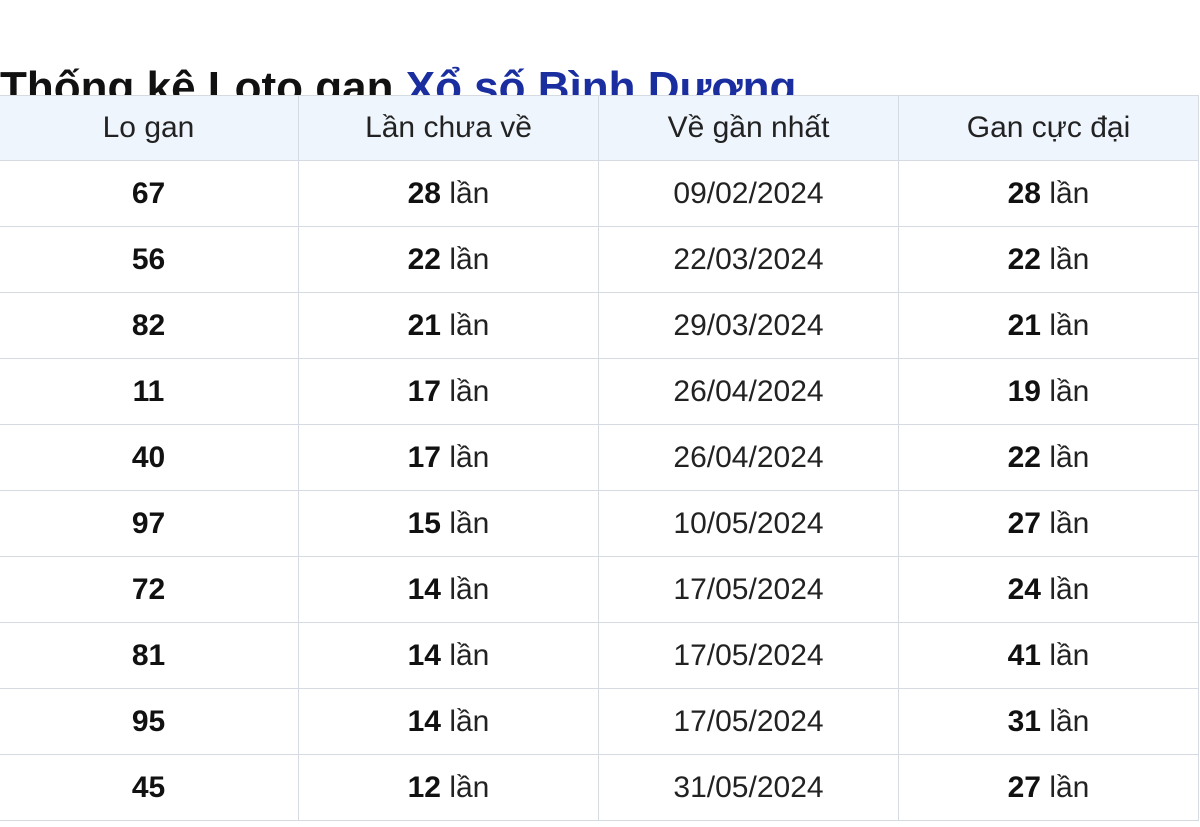 This screenshot has width=1200, height=827. I want to click on cuc-dai-count: 28, so click(1024, 193).